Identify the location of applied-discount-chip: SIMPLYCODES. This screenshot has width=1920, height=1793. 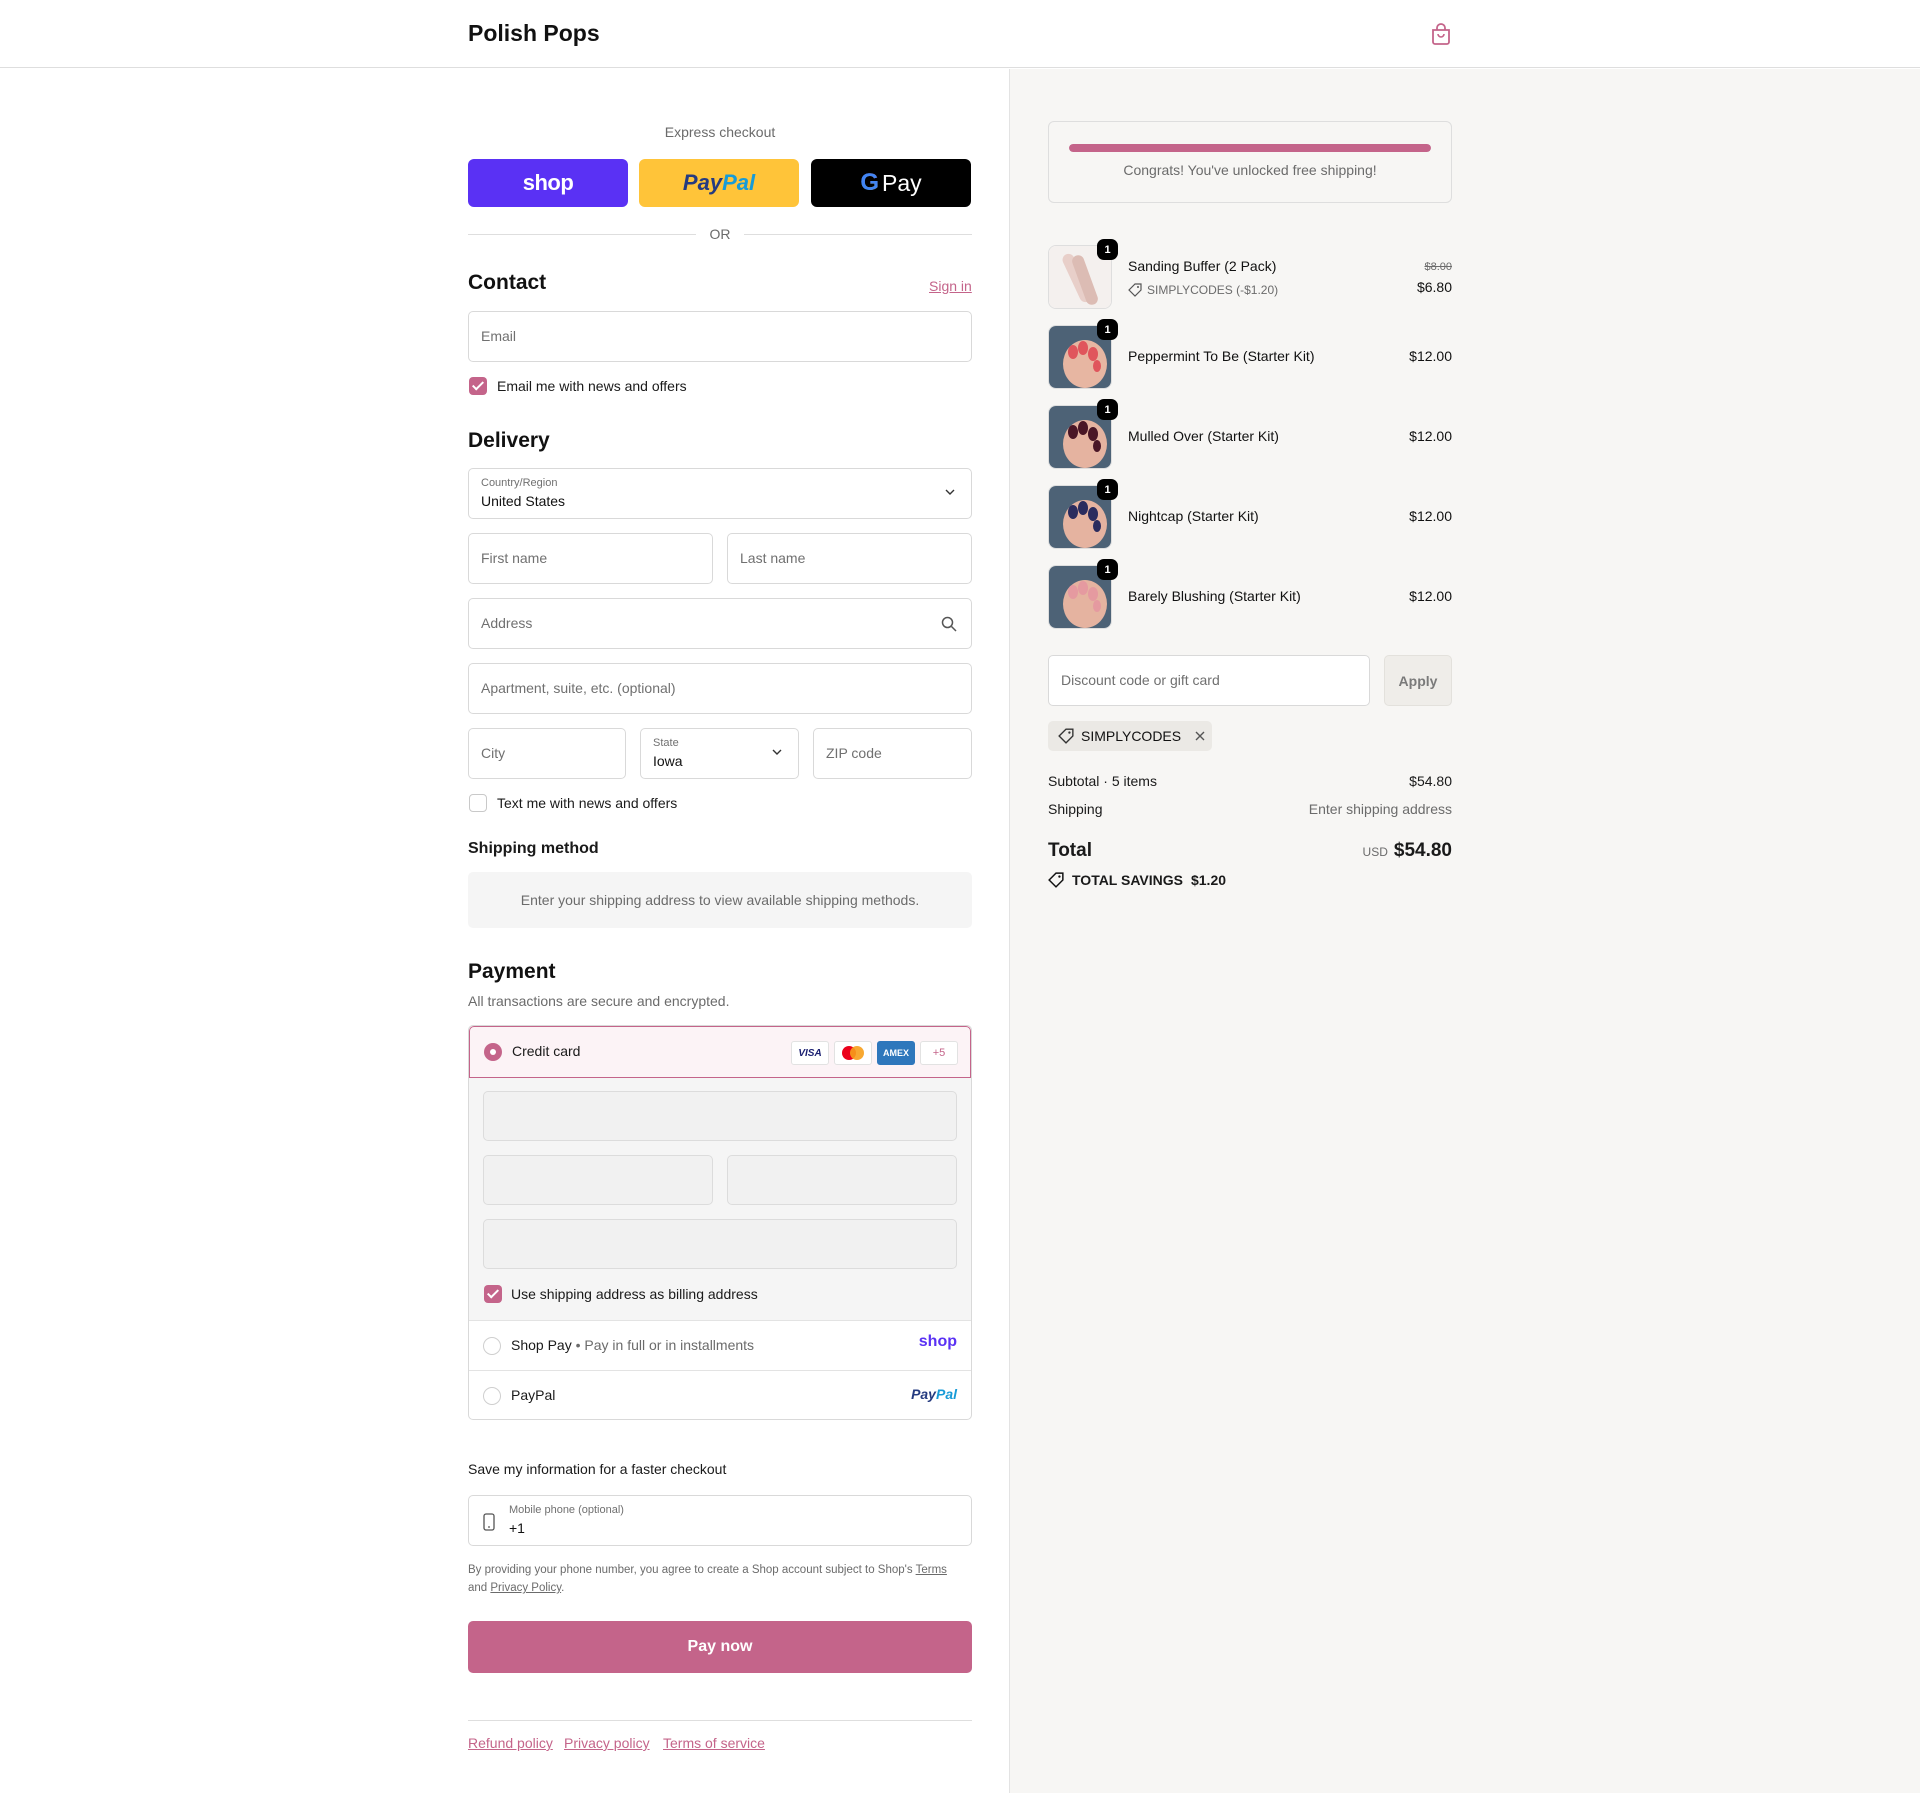
(1130, 736).